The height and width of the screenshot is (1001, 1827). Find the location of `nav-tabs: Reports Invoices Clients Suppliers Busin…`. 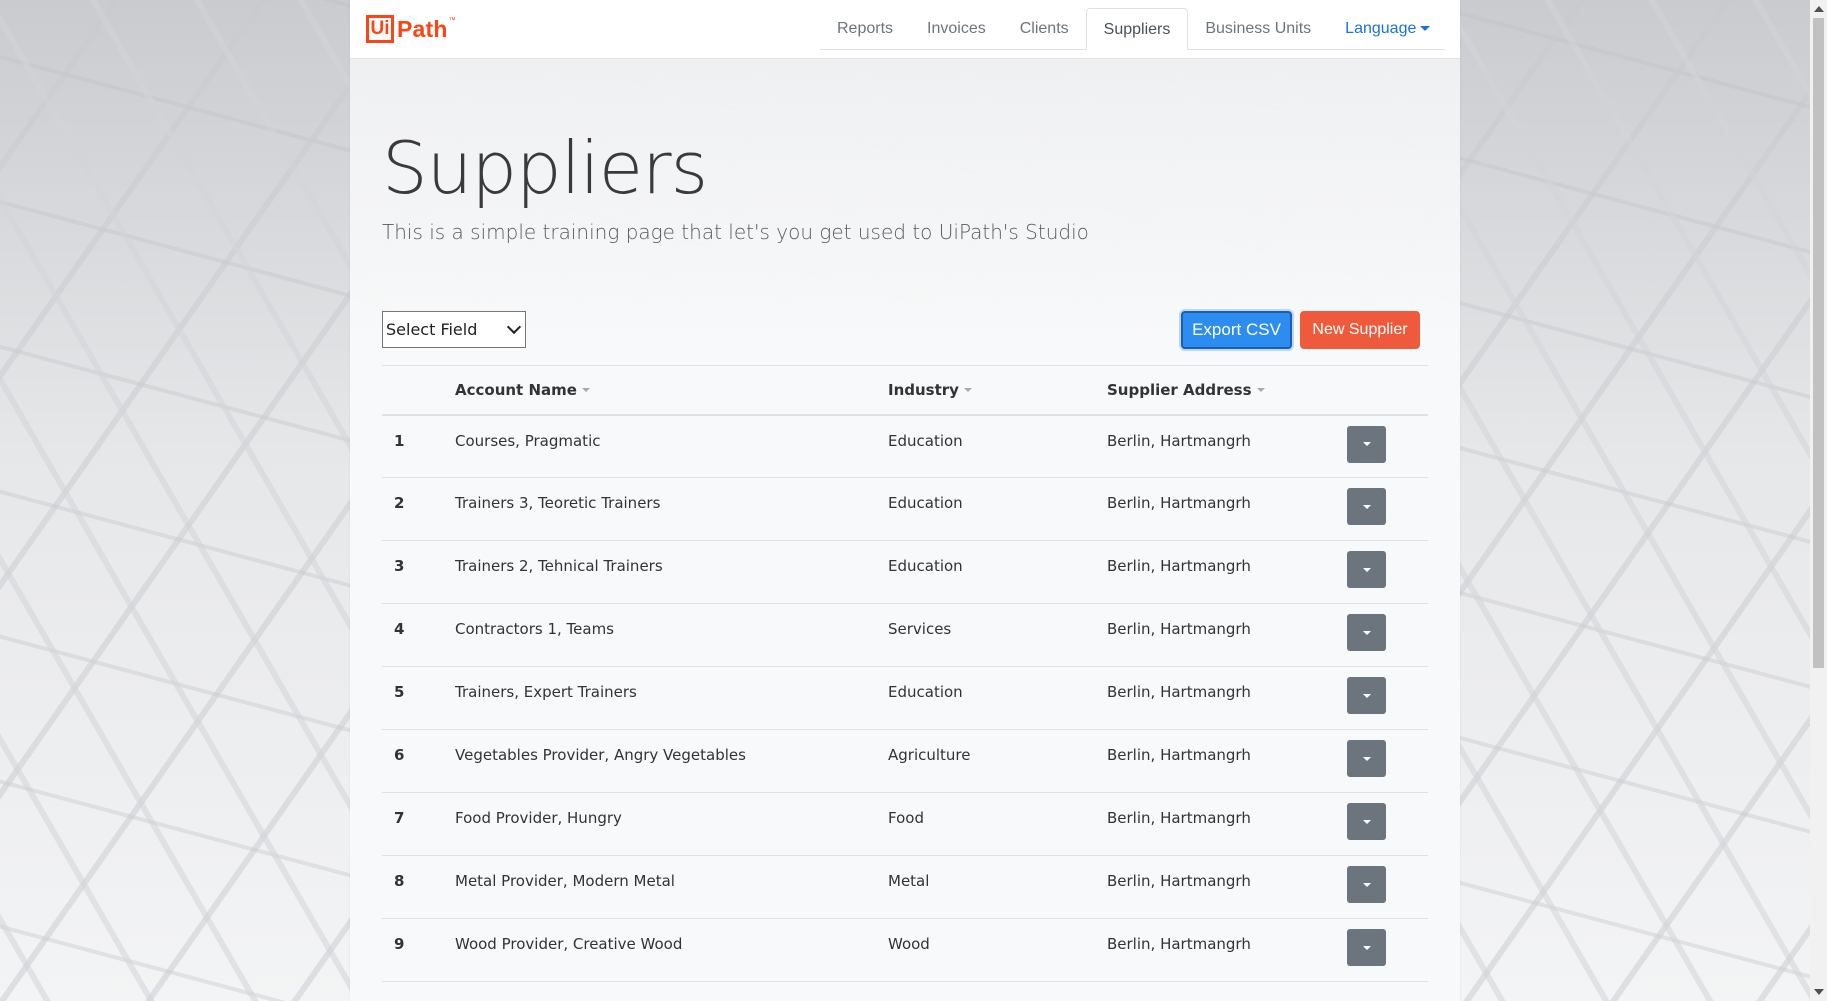

nav-tabs: Reports Invoices Clients Suppliers Busin… is located at coordinates (1132, 29).